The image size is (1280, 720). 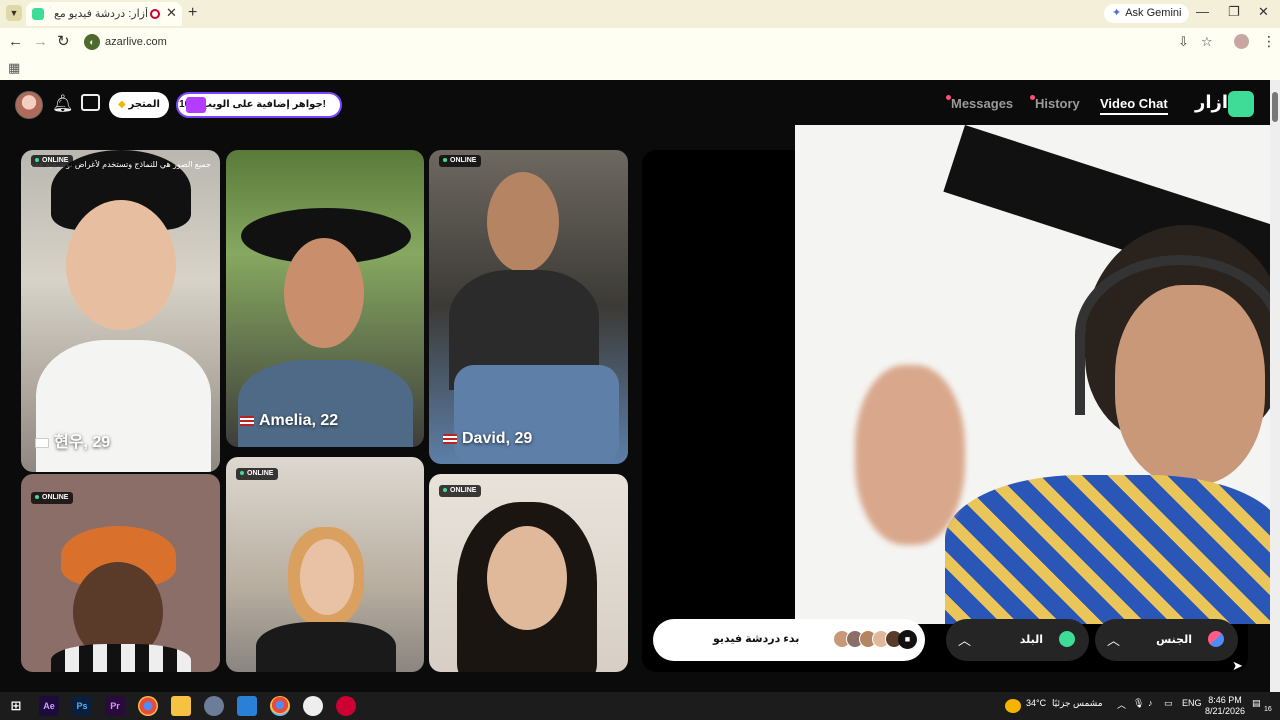 I want to click on ask-gemini-button: ✦ Ask Gemini, so click(x=1147, y=13).